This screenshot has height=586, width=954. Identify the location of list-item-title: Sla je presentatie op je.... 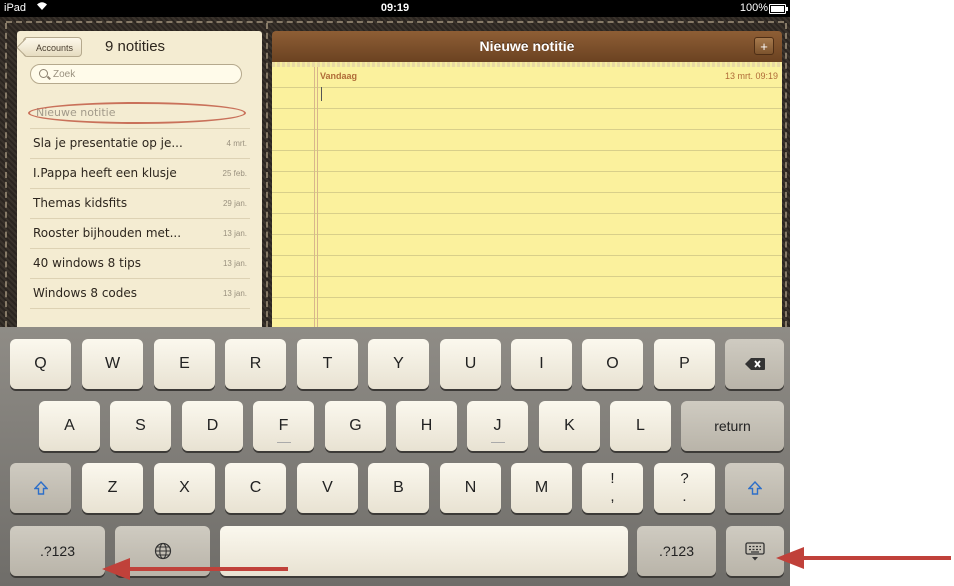
(108, 143).